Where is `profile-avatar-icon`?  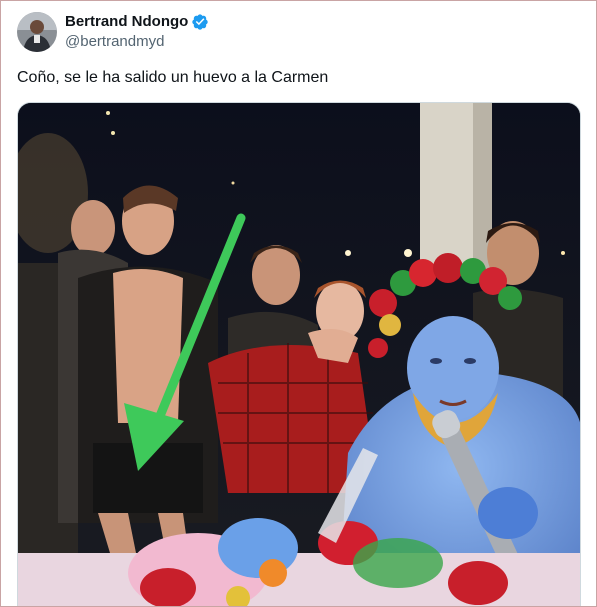
profile-avatar-icon is located at coordinates (37, 32).